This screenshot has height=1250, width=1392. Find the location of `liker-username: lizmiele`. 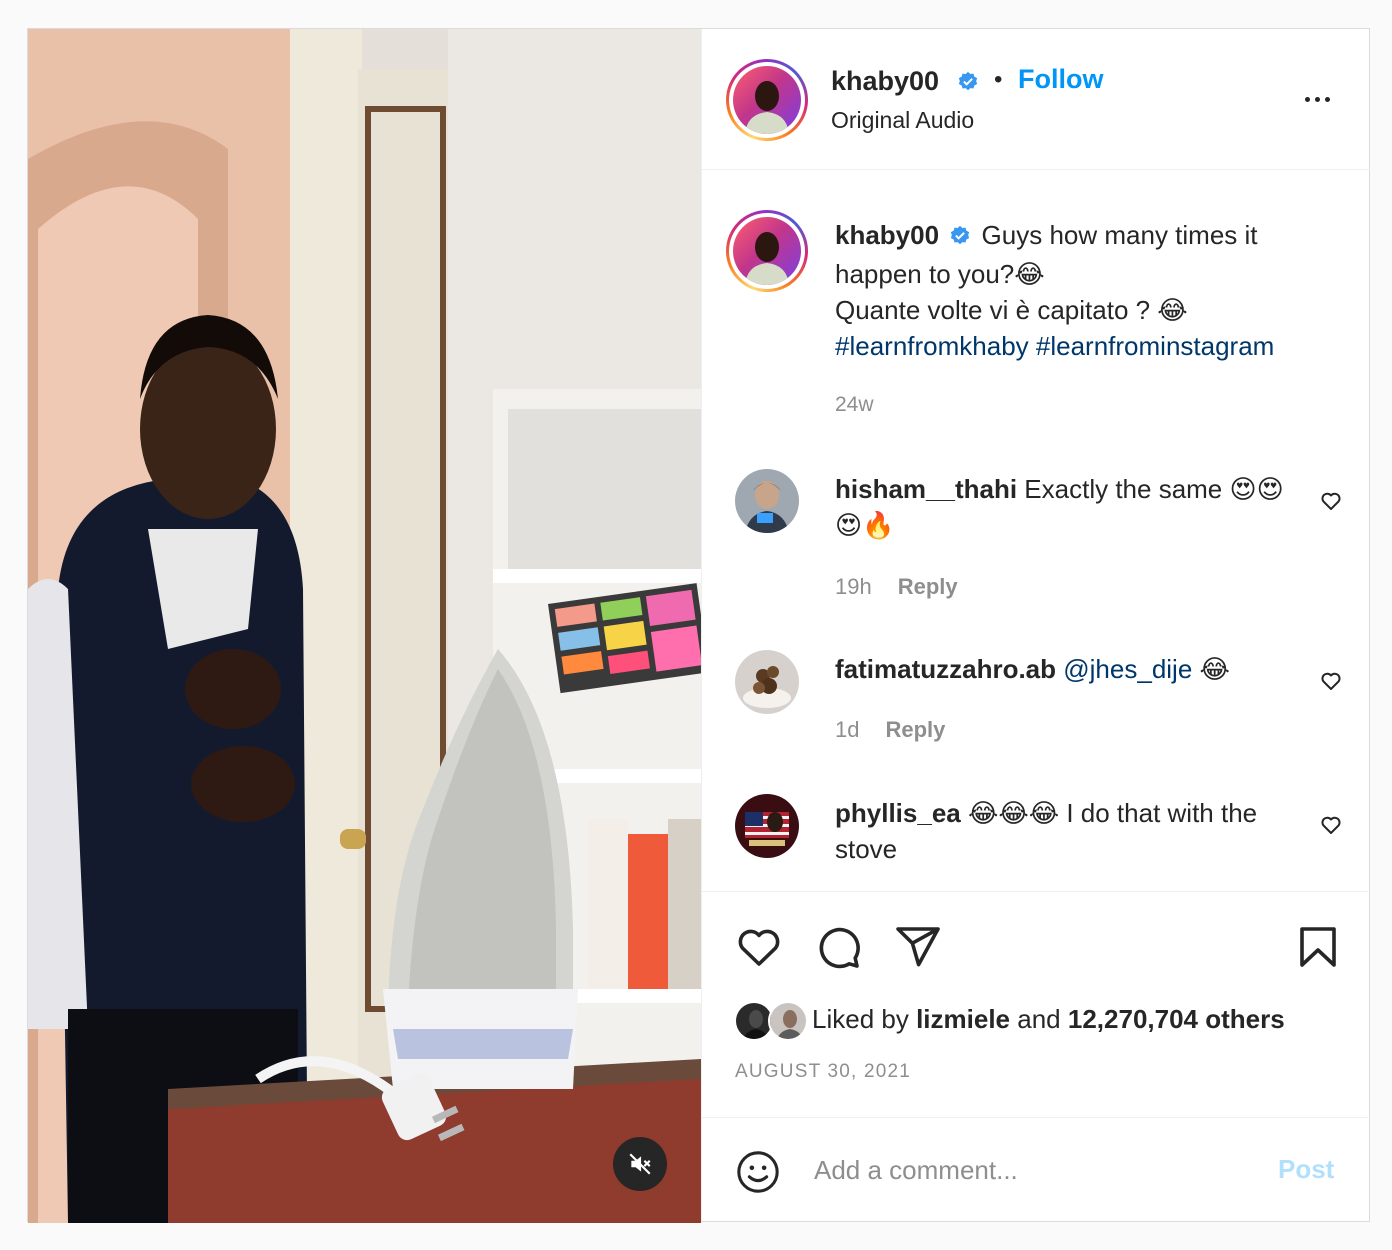

liker-username: lizmiele is located at coordinates (963, 1019).